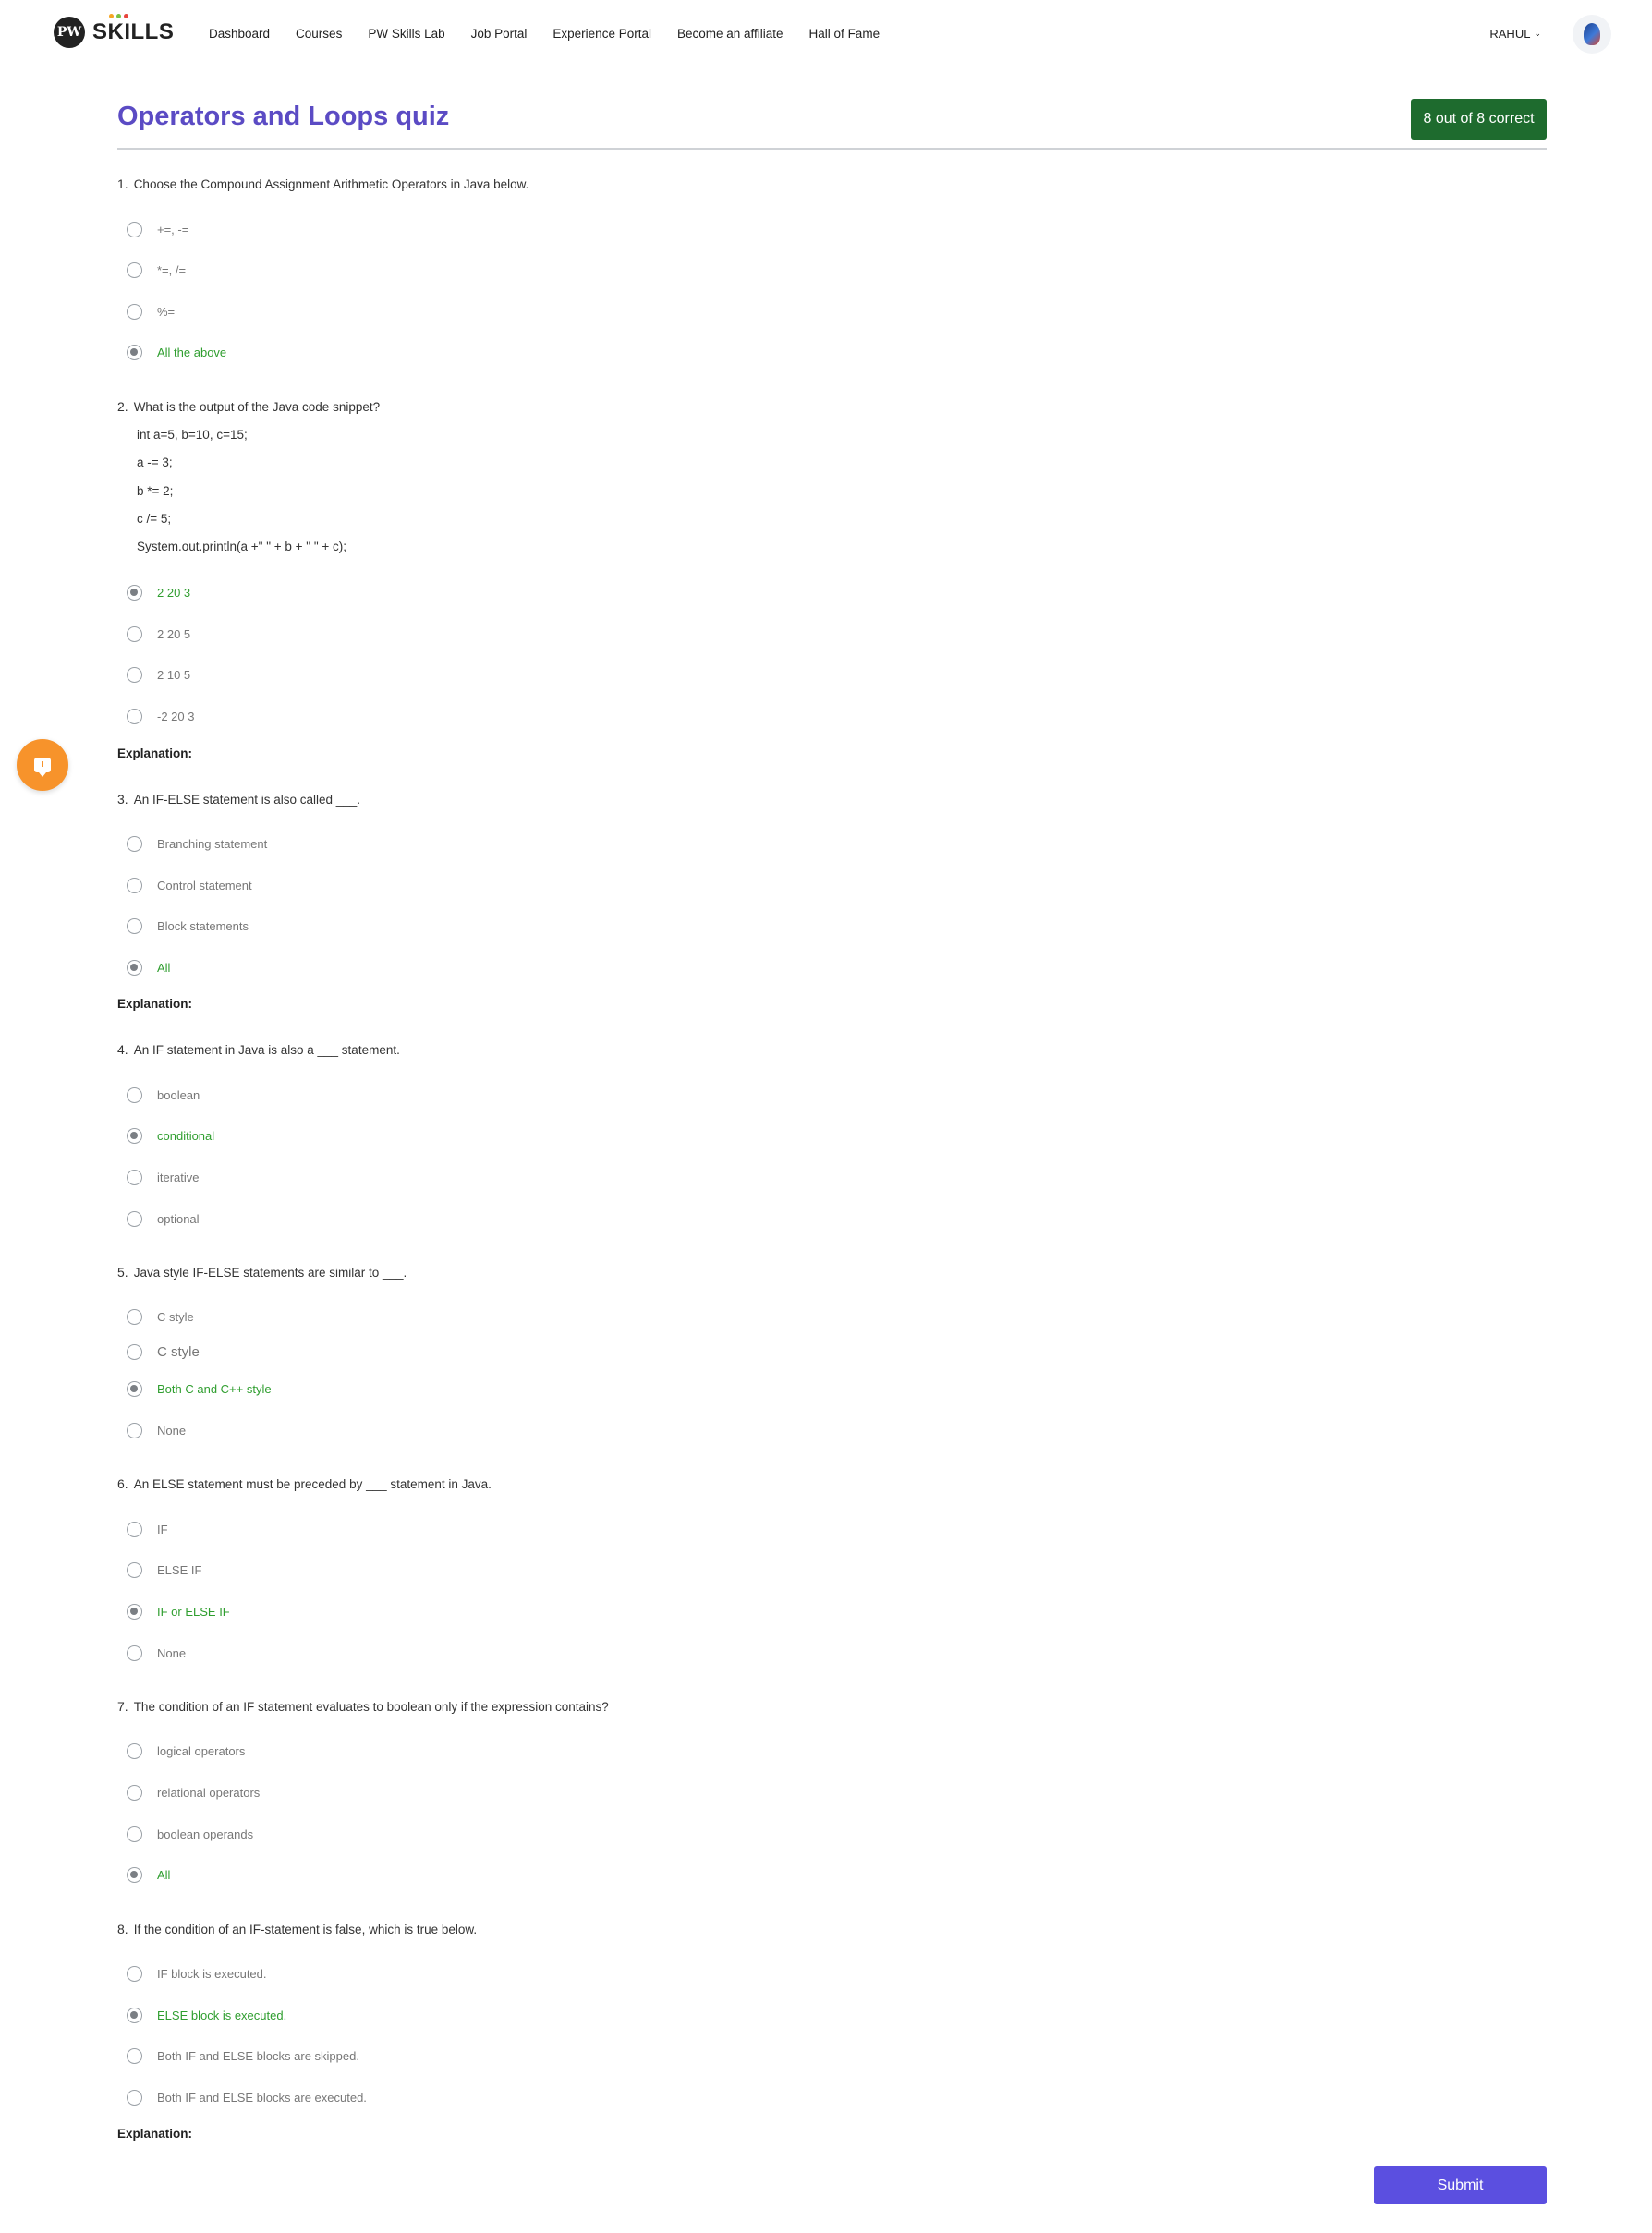 Image resolution: width=1652 pixels, height=2233 pixels. Describe the element at coordinates (193, 1793) in the screenshot. I see `q7-option-2: relational operators` at that location.